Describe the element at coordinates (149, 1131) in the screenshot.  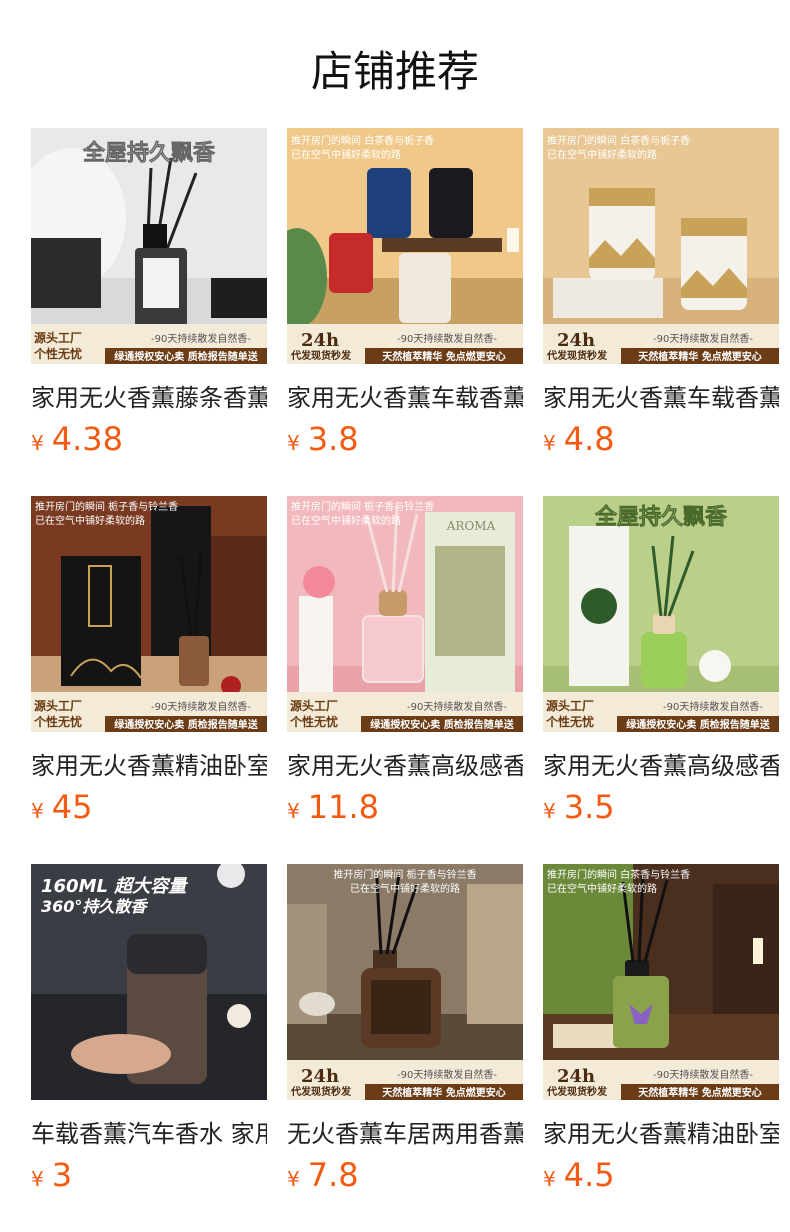
I see `product-name: 车载香薫汽车香水 家用` at that location.